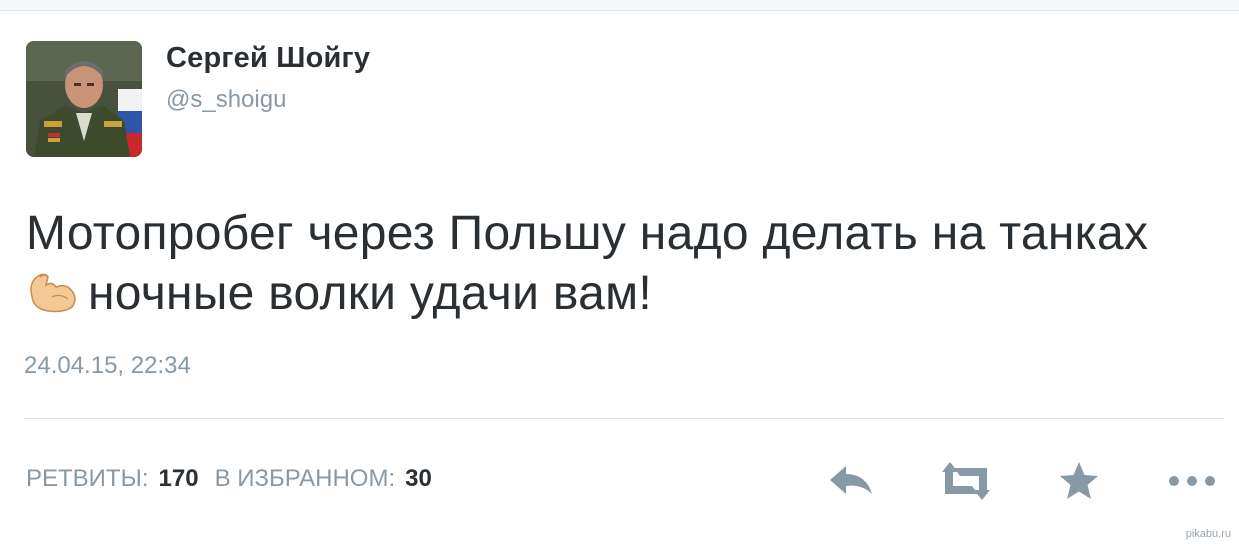 This screenshot has height=544, width=1239. Describe the element at coordinates (226, 100) in the screenshot. I see `user-handle: @s_shoigu` at that location.